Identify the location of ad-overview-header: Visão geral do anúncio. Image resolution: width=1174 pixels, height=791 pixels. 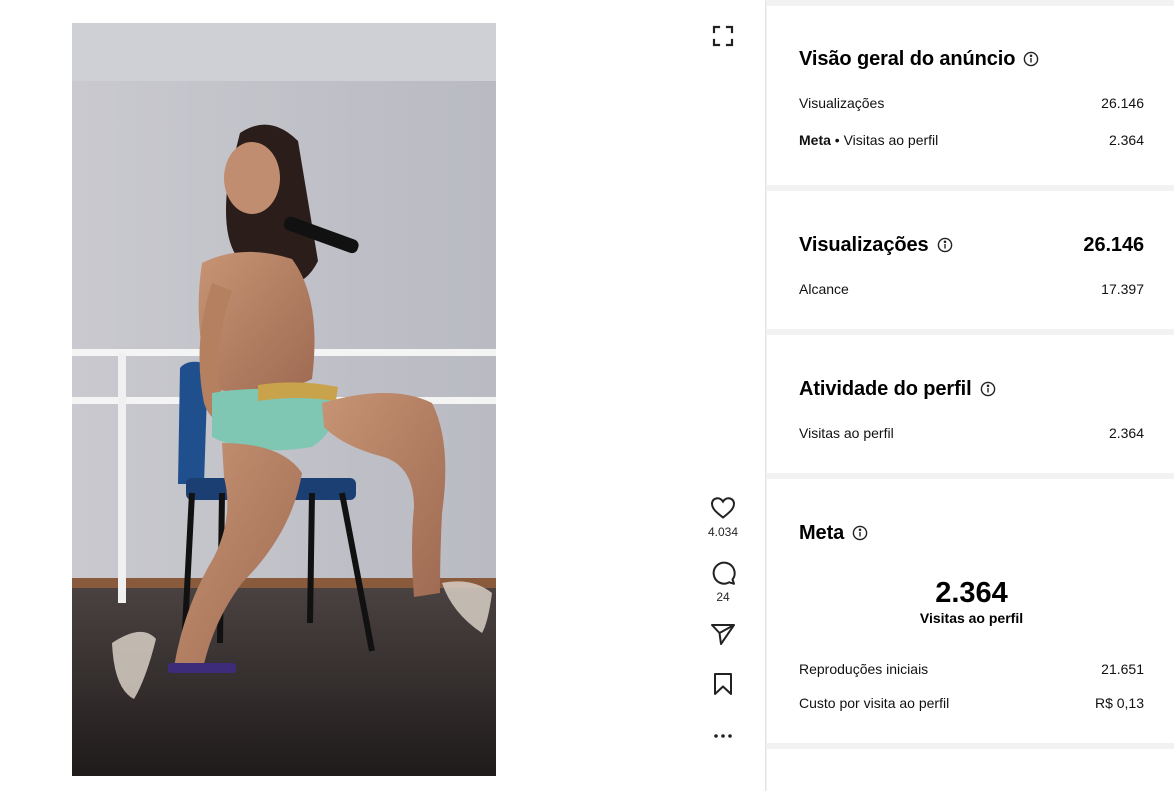
(971, 59).